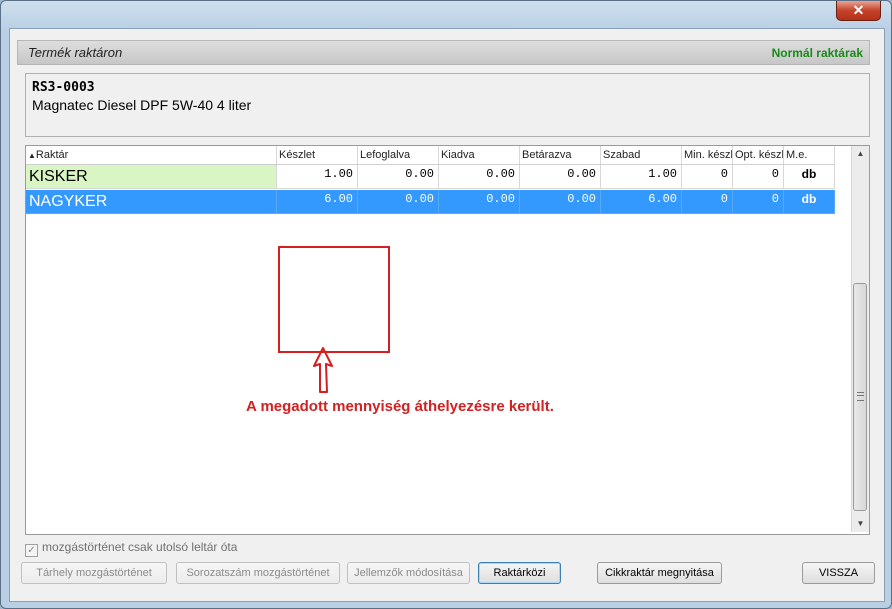 The width and height of the screenshot is (892, 609). What do you see at coordinates (334, 299) in the screenshot?
I see `highlight-box` at bounding box center [334, 299].